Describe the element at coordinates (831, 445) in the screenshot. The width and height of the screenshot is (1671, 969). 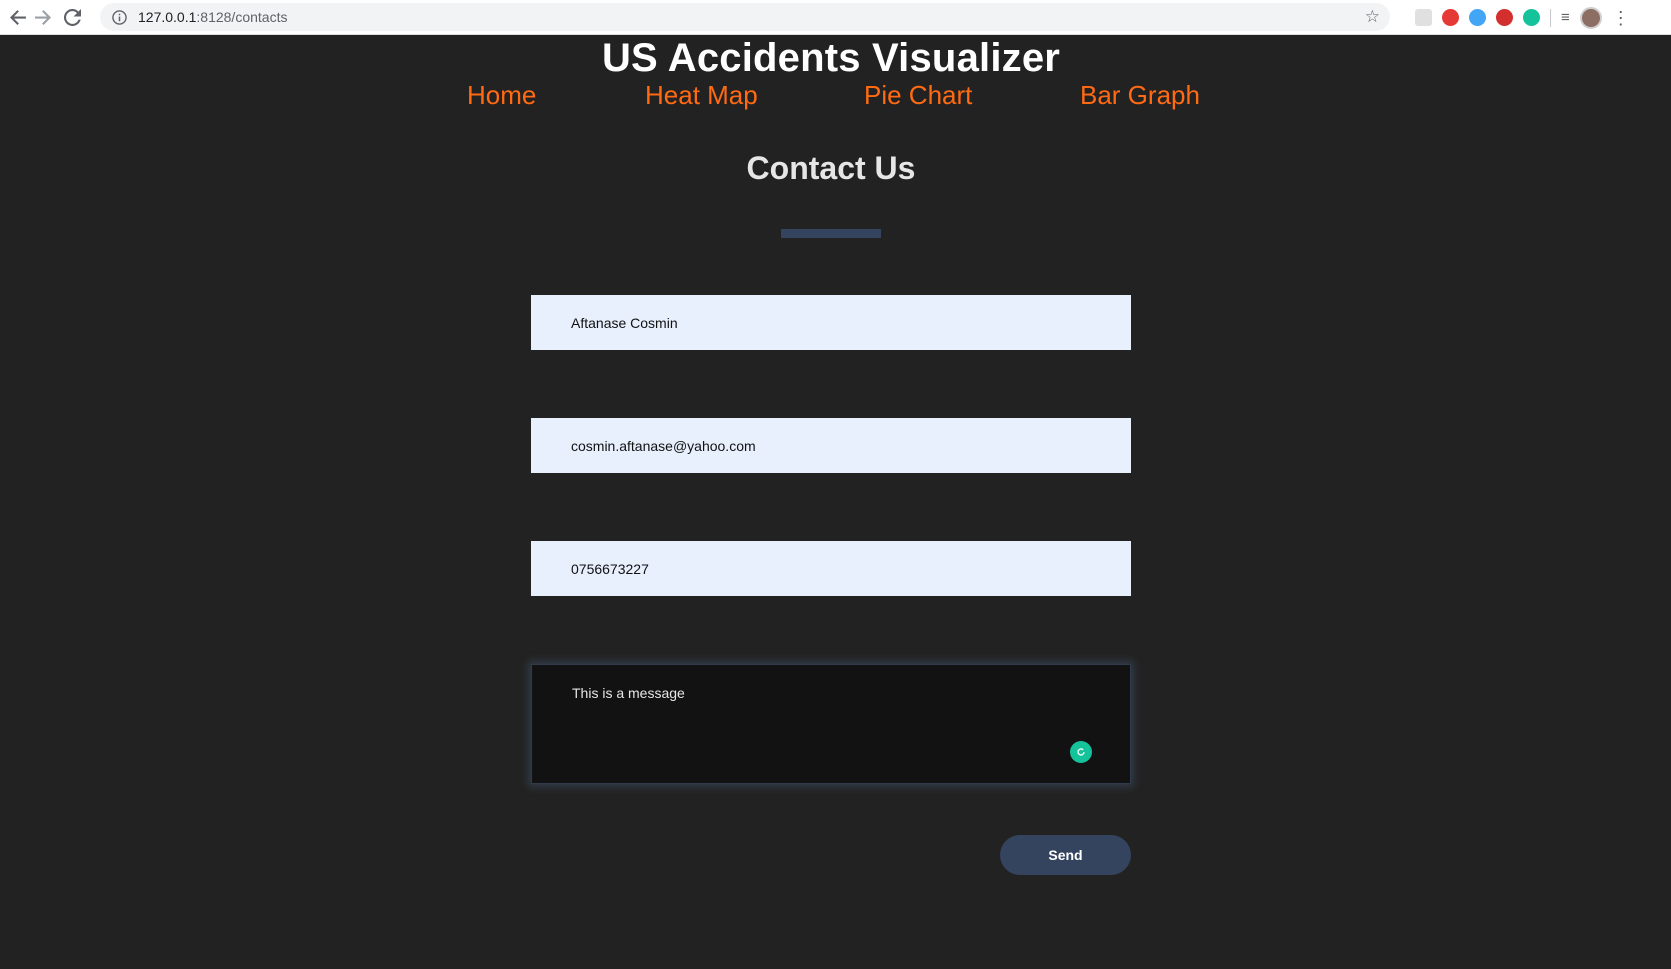
I see `email-field` at that location.